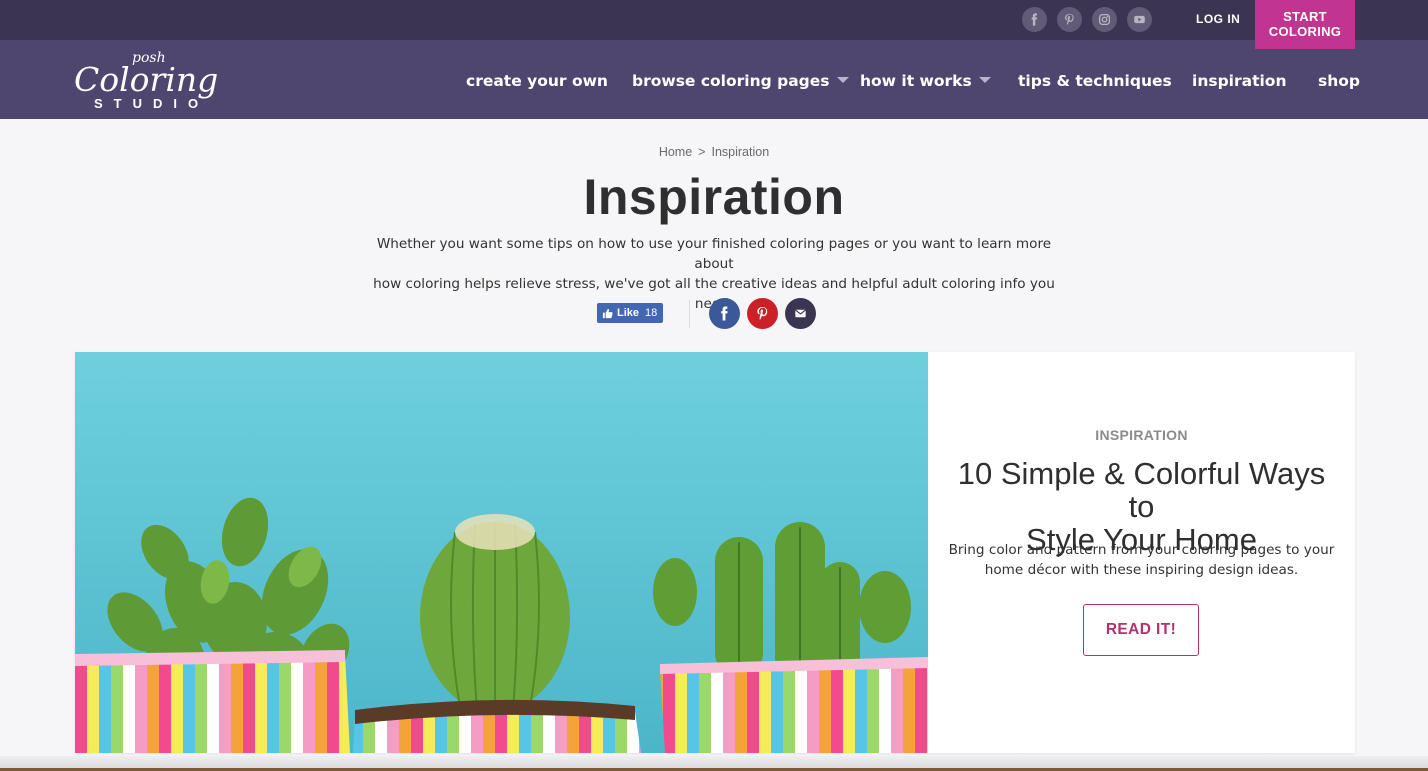  Describe the element at coordinates (714, 197) in the screenshot. I see `page-title: Inspiration` at that location.